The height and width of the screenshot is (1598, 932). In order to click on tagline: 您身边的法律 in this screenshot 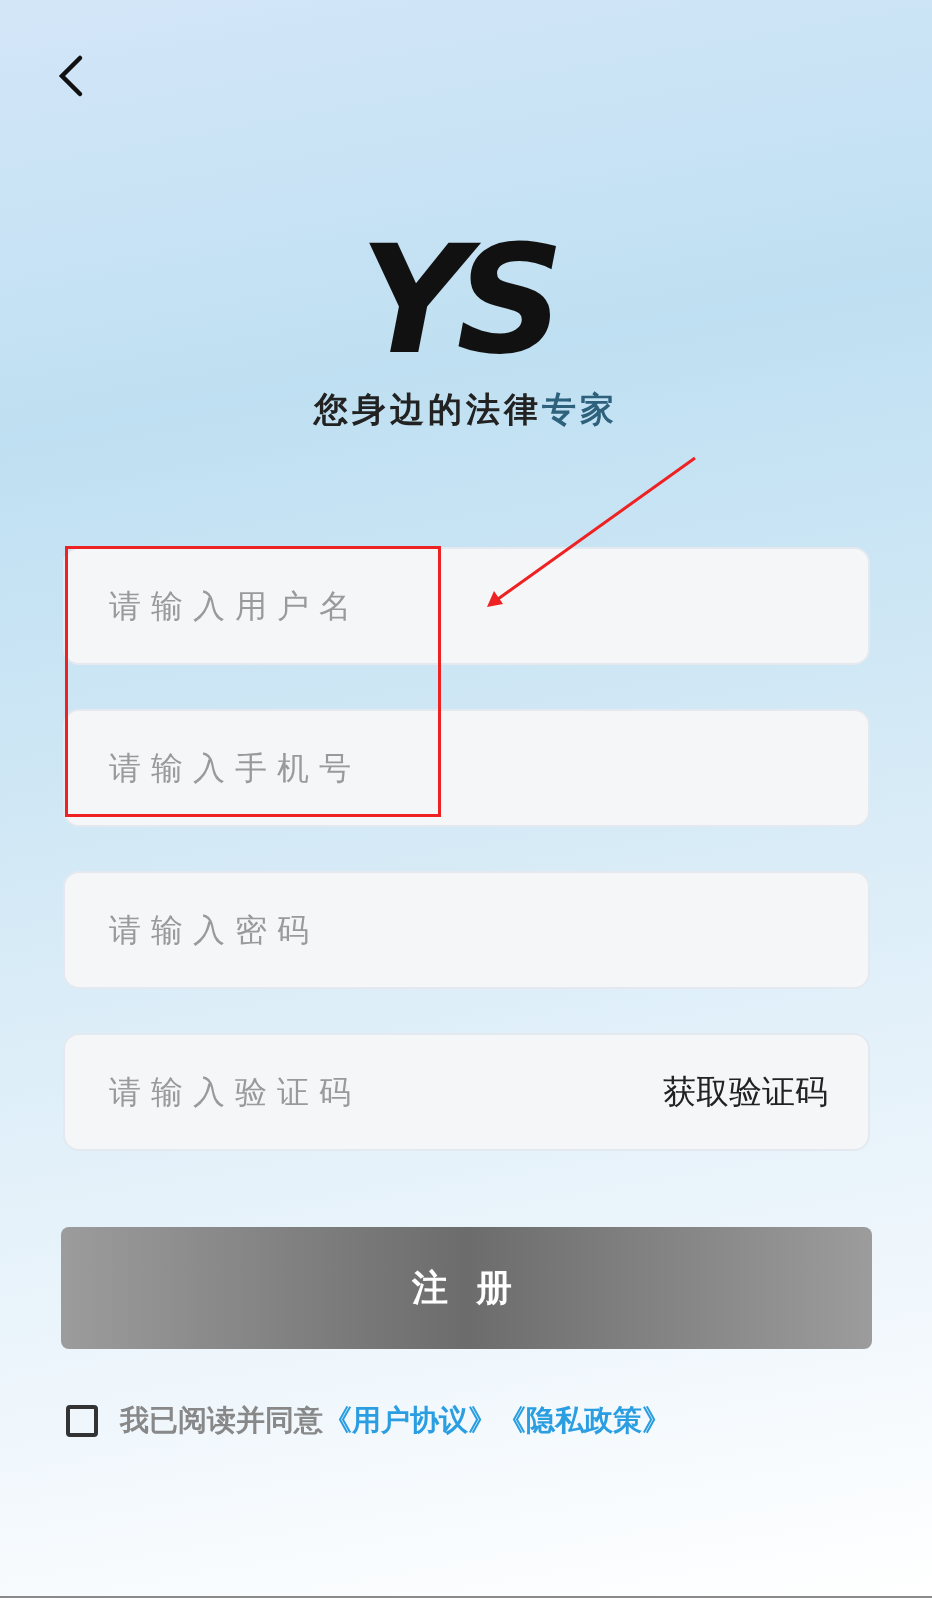, I will do `click(428, 409)`.